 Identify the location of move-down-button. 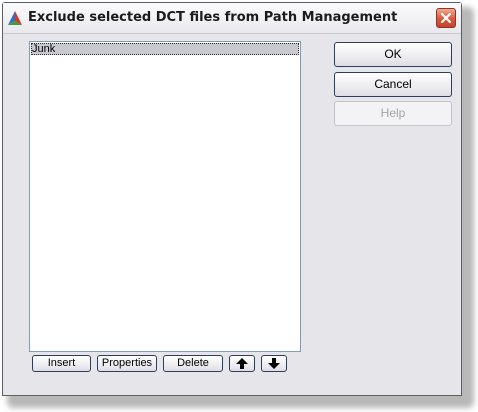
(274, 363).